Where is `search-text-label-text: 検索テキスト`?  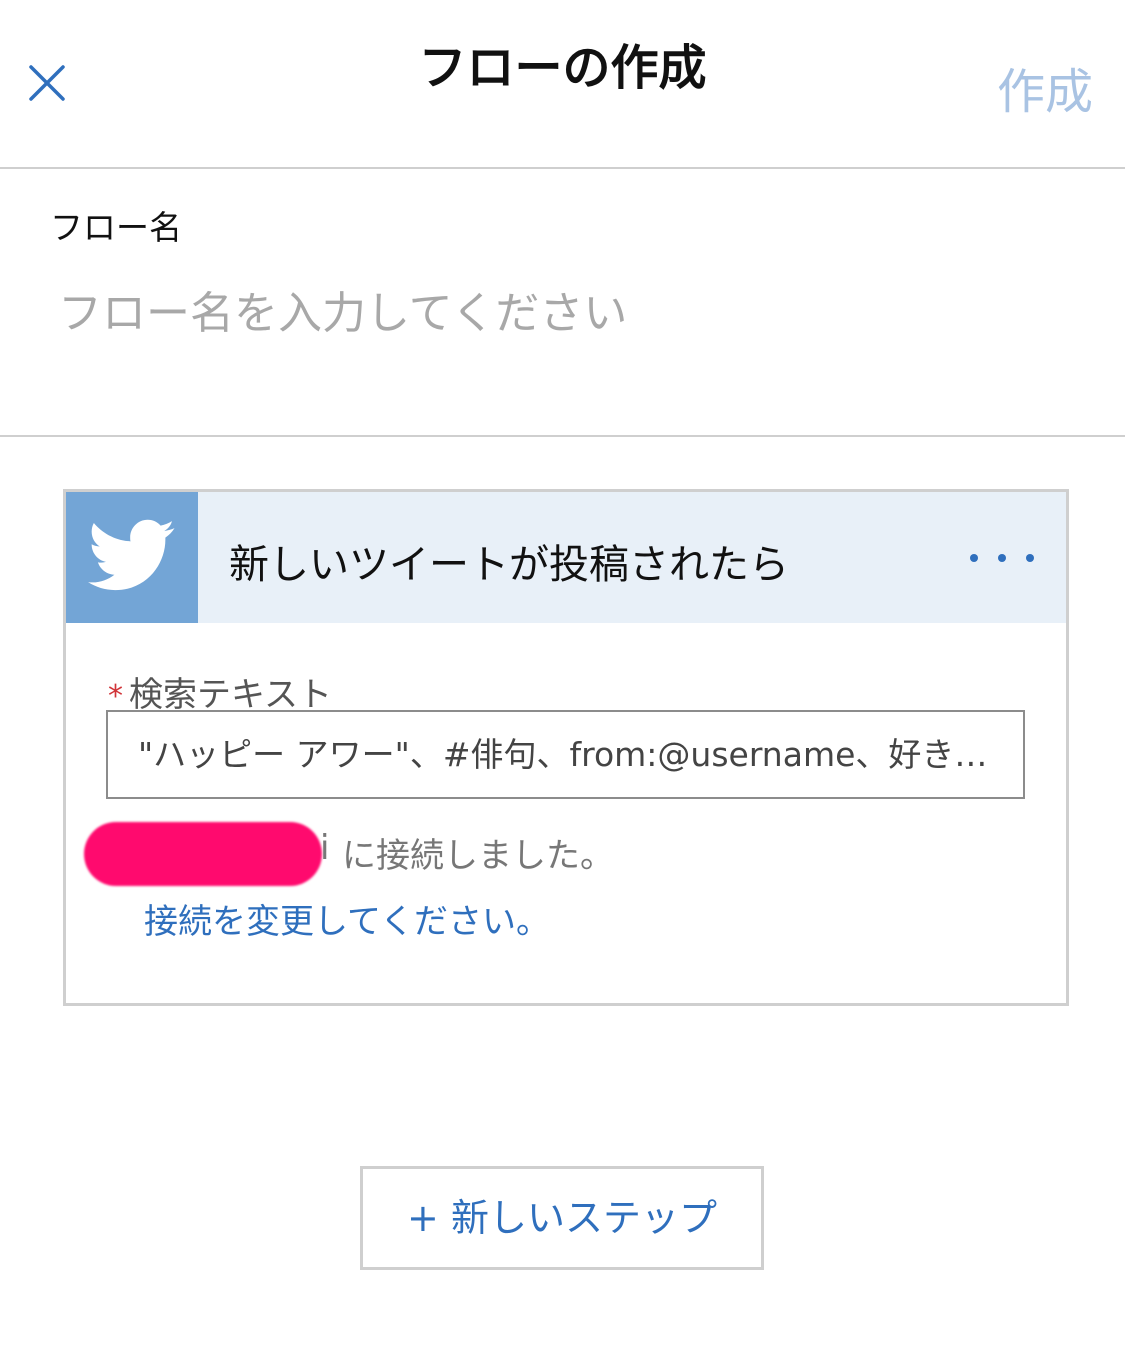
search-text-label-text: 検索テキスト is located at coordinates (230, 695).